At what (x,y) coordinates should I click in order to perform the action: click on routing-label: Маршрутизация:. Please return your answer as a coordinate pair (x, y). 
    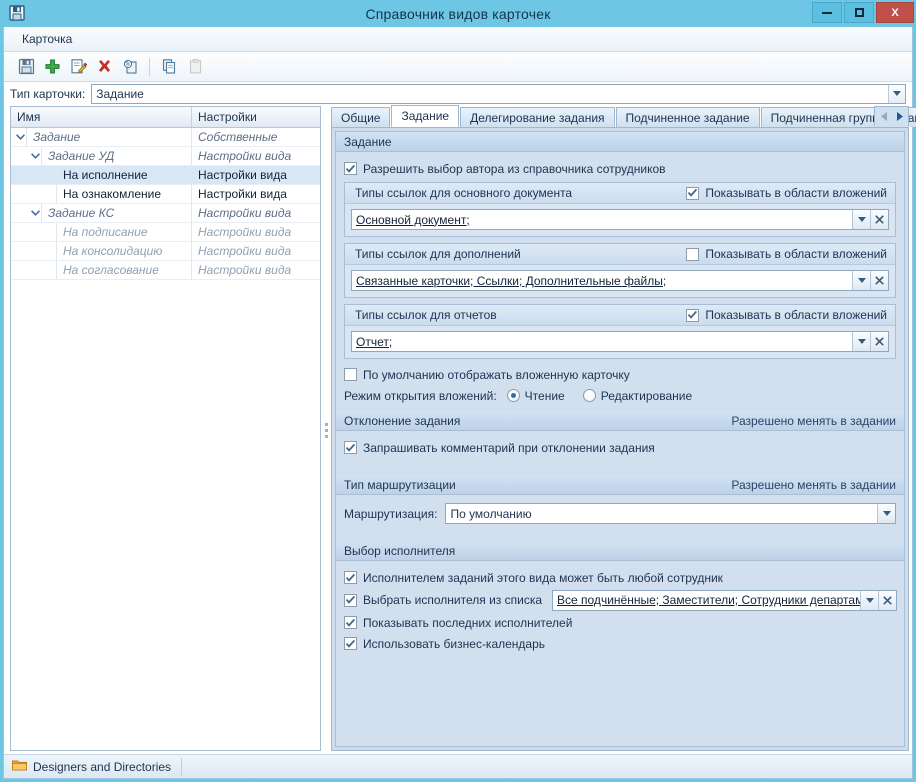
    Looking at the image, I should click on (391, 513).